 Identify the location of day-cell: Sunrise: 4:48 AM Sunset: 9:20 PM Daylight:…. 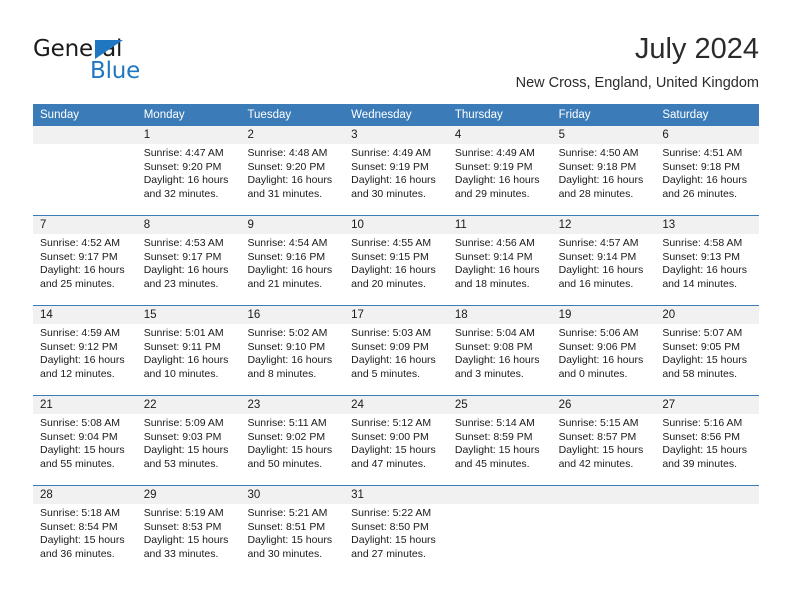
(292, 179).